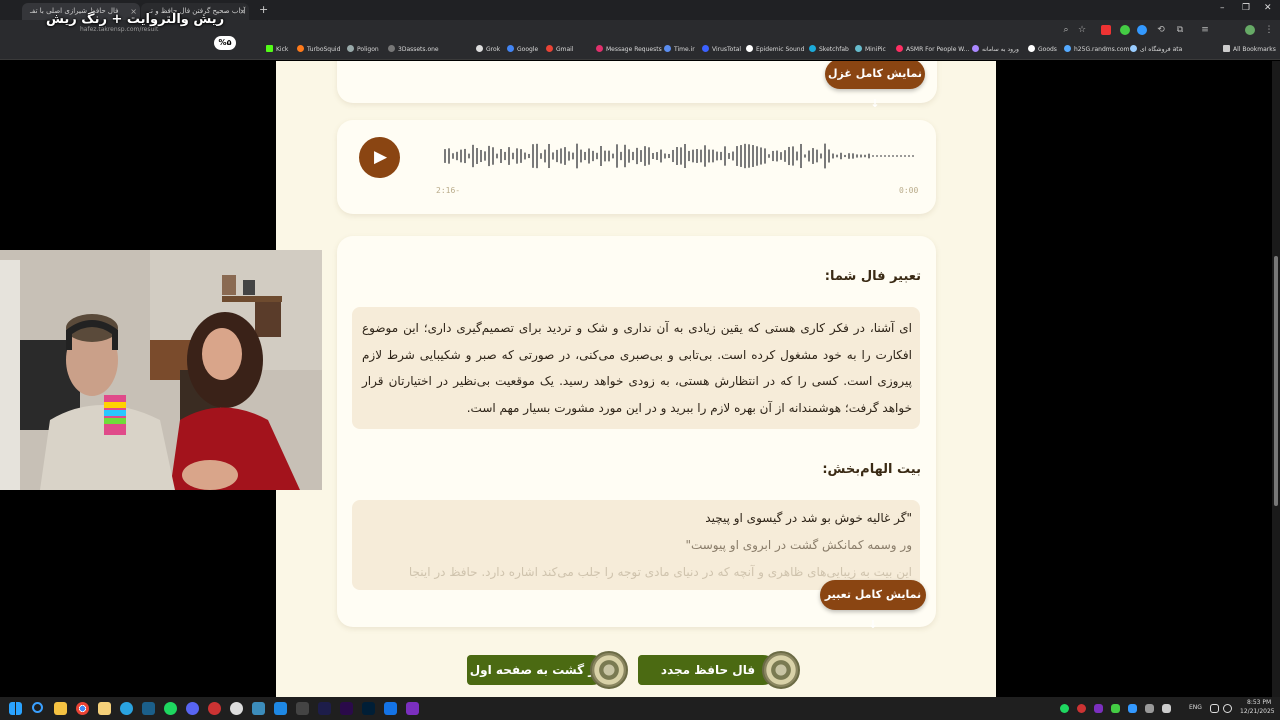  Describe the element at coordinates (522, 50) in the screenshot. I see `bookmark-item: Google` at that location.